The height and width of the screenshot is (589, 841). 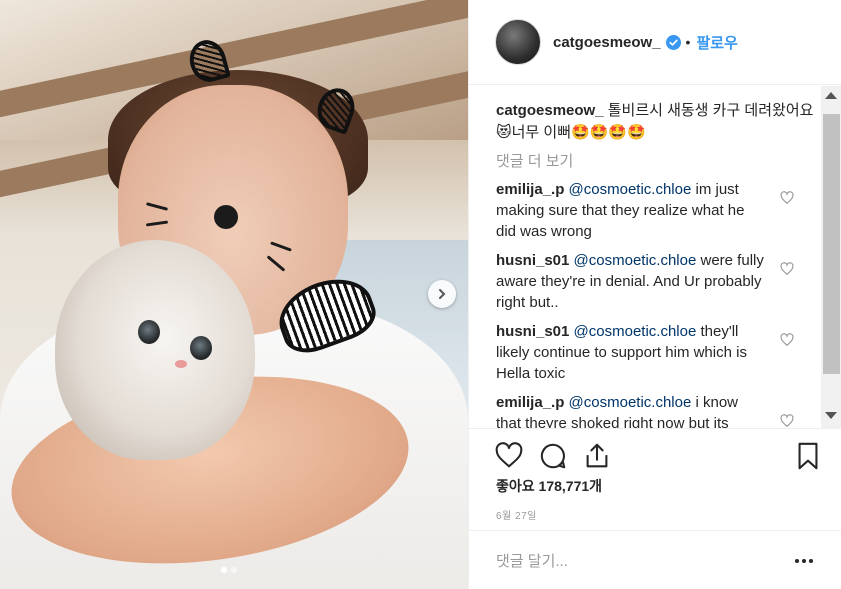 I want to click on comment-bubble-icon, so click(x=553, y=456).